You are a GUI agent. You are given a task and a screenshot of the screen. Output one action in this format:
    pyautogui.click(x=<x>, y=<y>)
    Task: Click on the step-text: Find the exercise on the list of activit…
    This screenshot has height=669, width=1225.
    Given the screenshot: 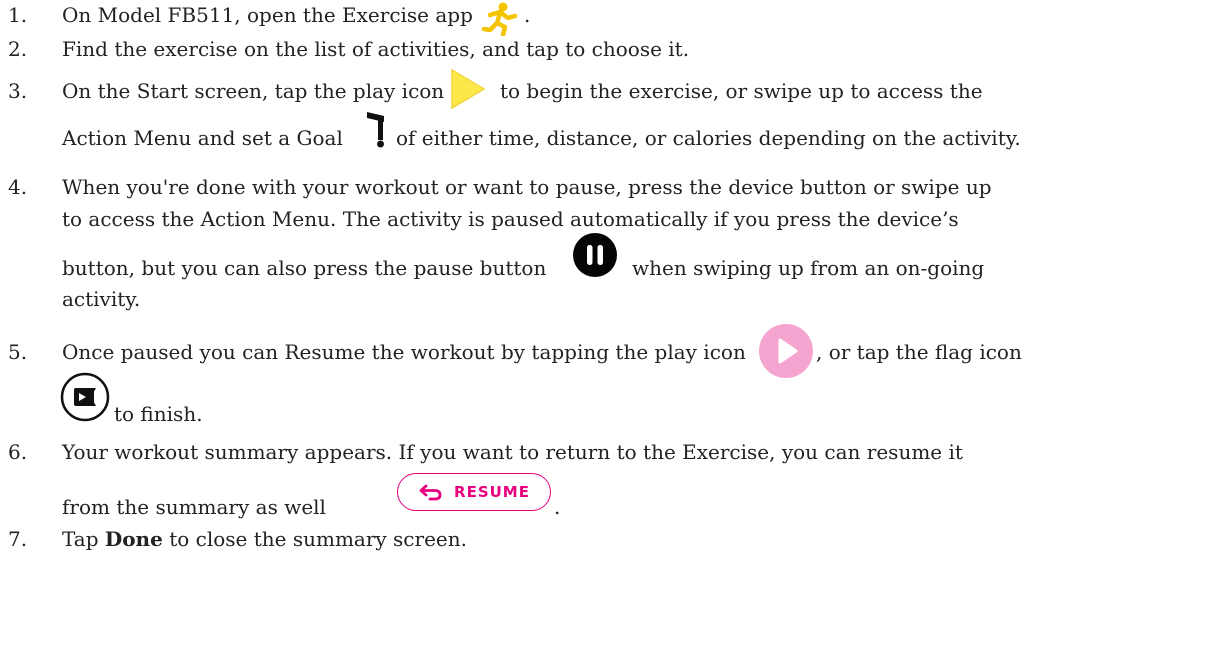 What is the action you would take?
    pyautogui.click(x=376, y=49)
    